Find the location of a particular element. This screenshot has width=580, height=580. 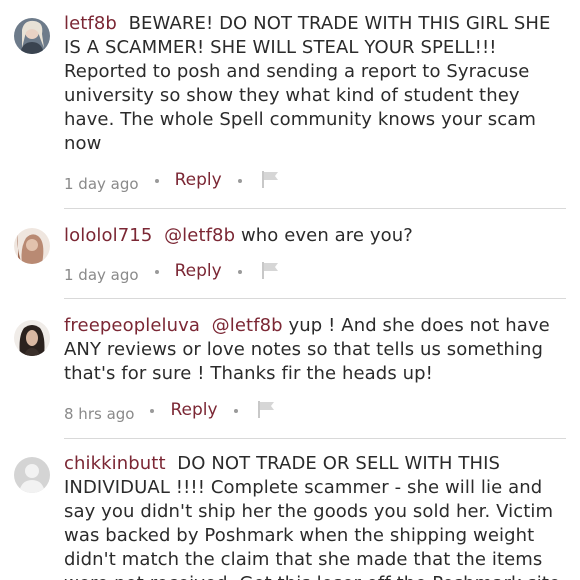

comment-username: letf8b is located at coordinates (90, 23).